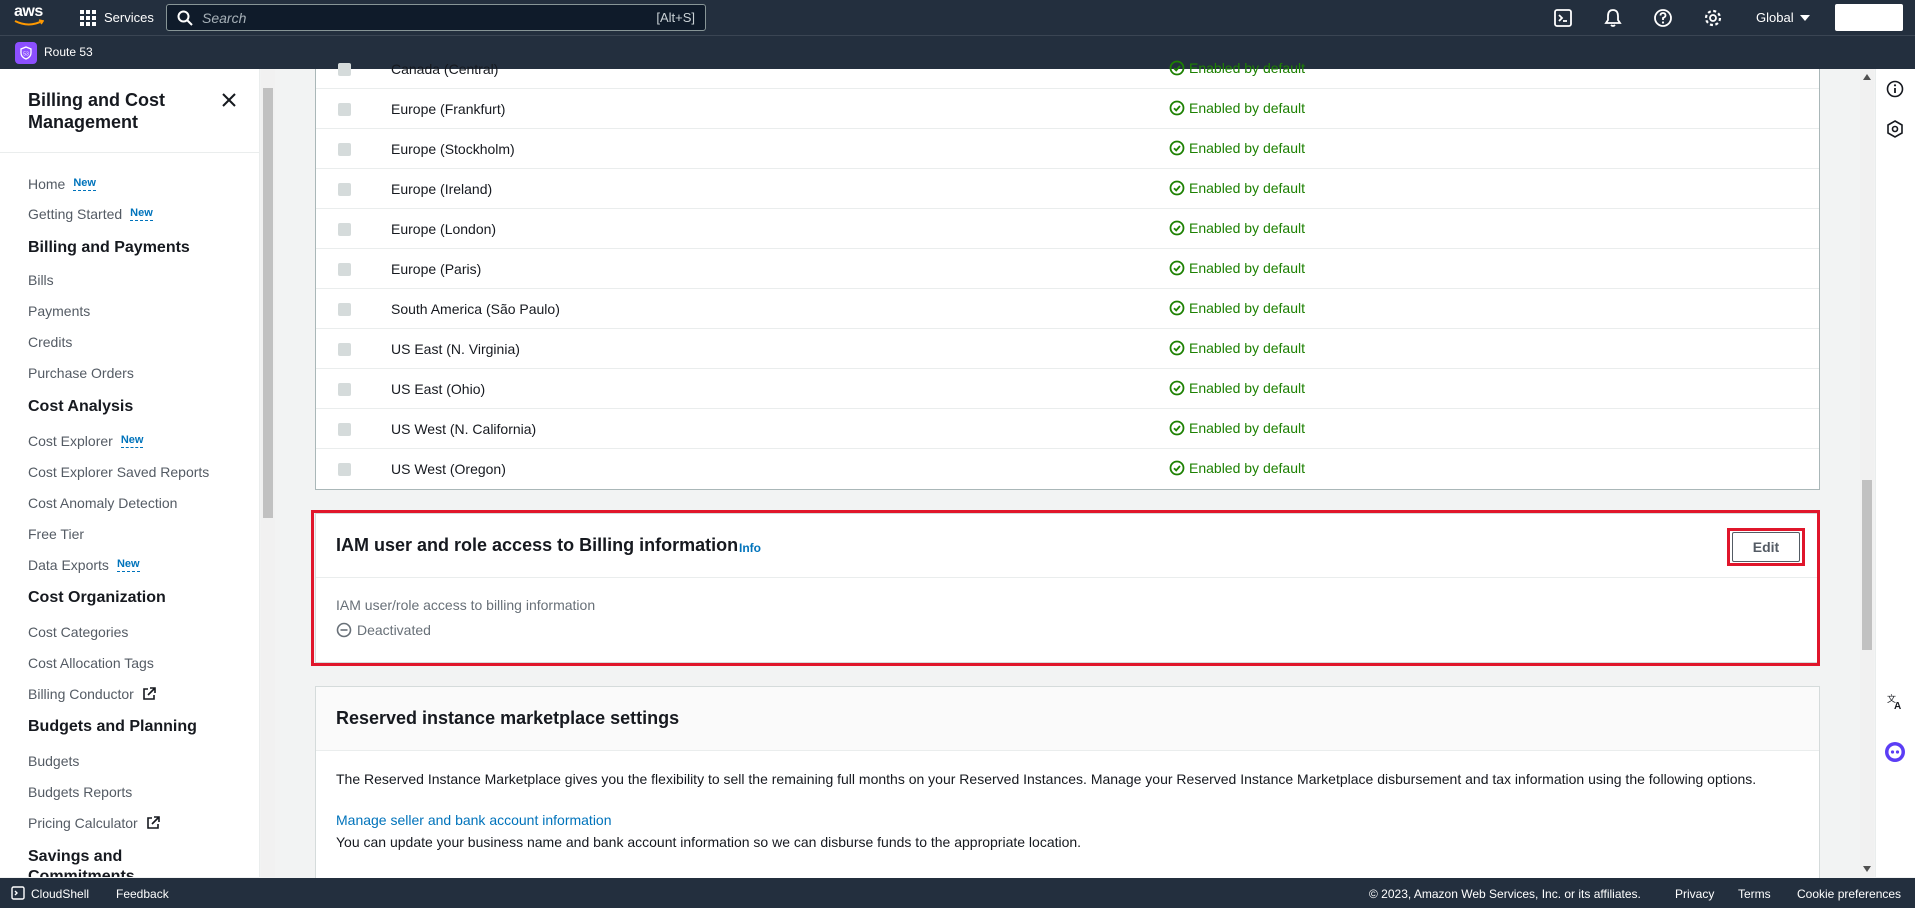  I want to click on sidebar-item-budgets: Budgets, so click(53, 761).